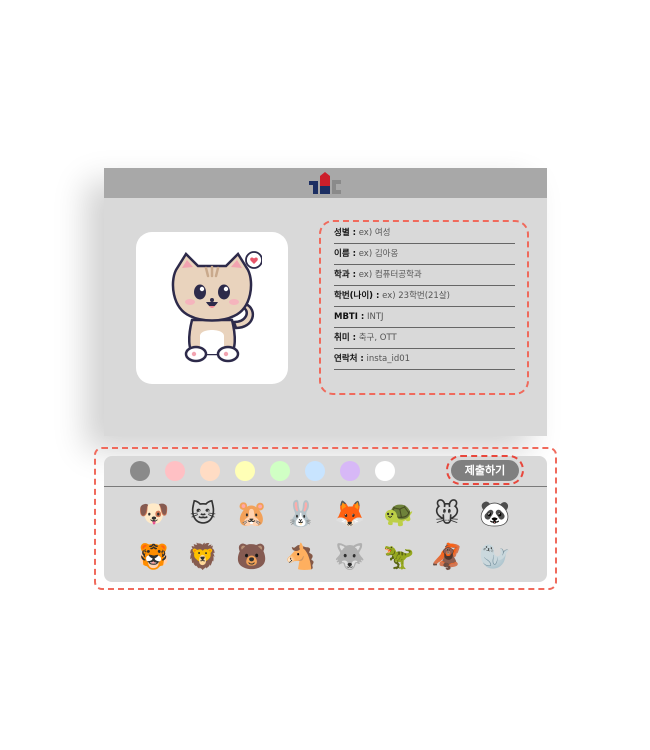 This screenshot has height=750, width=650. Describe the element at coordinates (345, 338) in the screenshot. I see `info-key: 취미 :` at that location.